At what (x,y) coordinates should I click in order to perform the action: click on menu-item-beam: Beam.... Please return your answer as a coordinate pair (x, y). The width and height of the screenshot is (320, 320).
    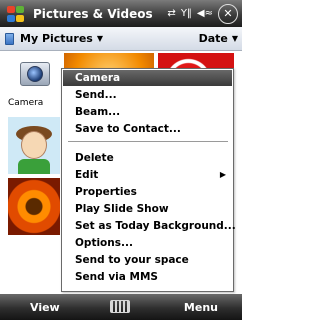
    Looking at the image, I should click on (147, 112).